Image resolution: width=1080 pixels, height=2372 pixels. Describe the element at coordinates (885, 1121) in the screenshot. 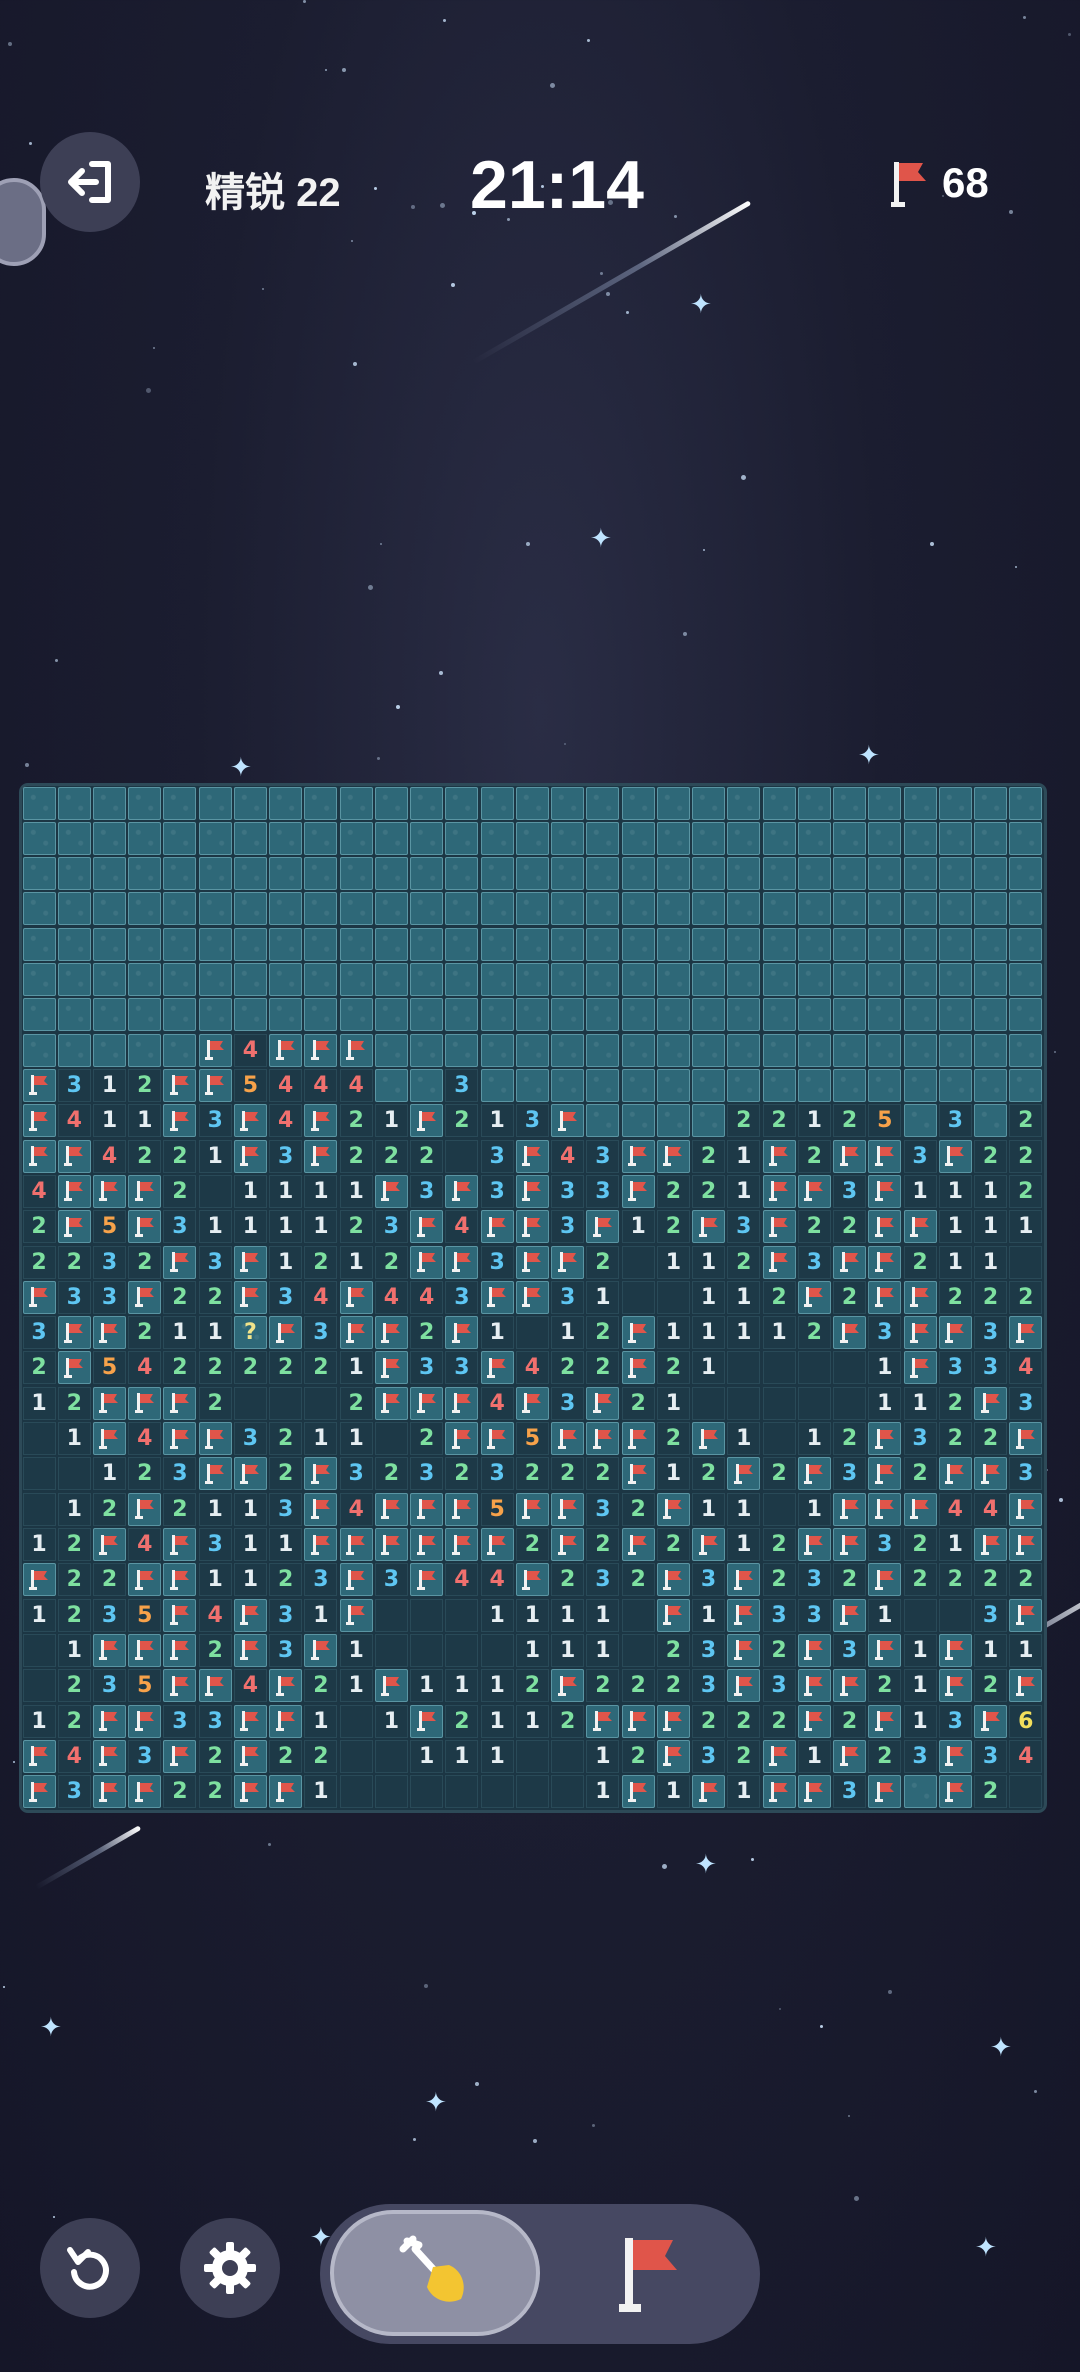

I see `number-cell: 5` at that location.